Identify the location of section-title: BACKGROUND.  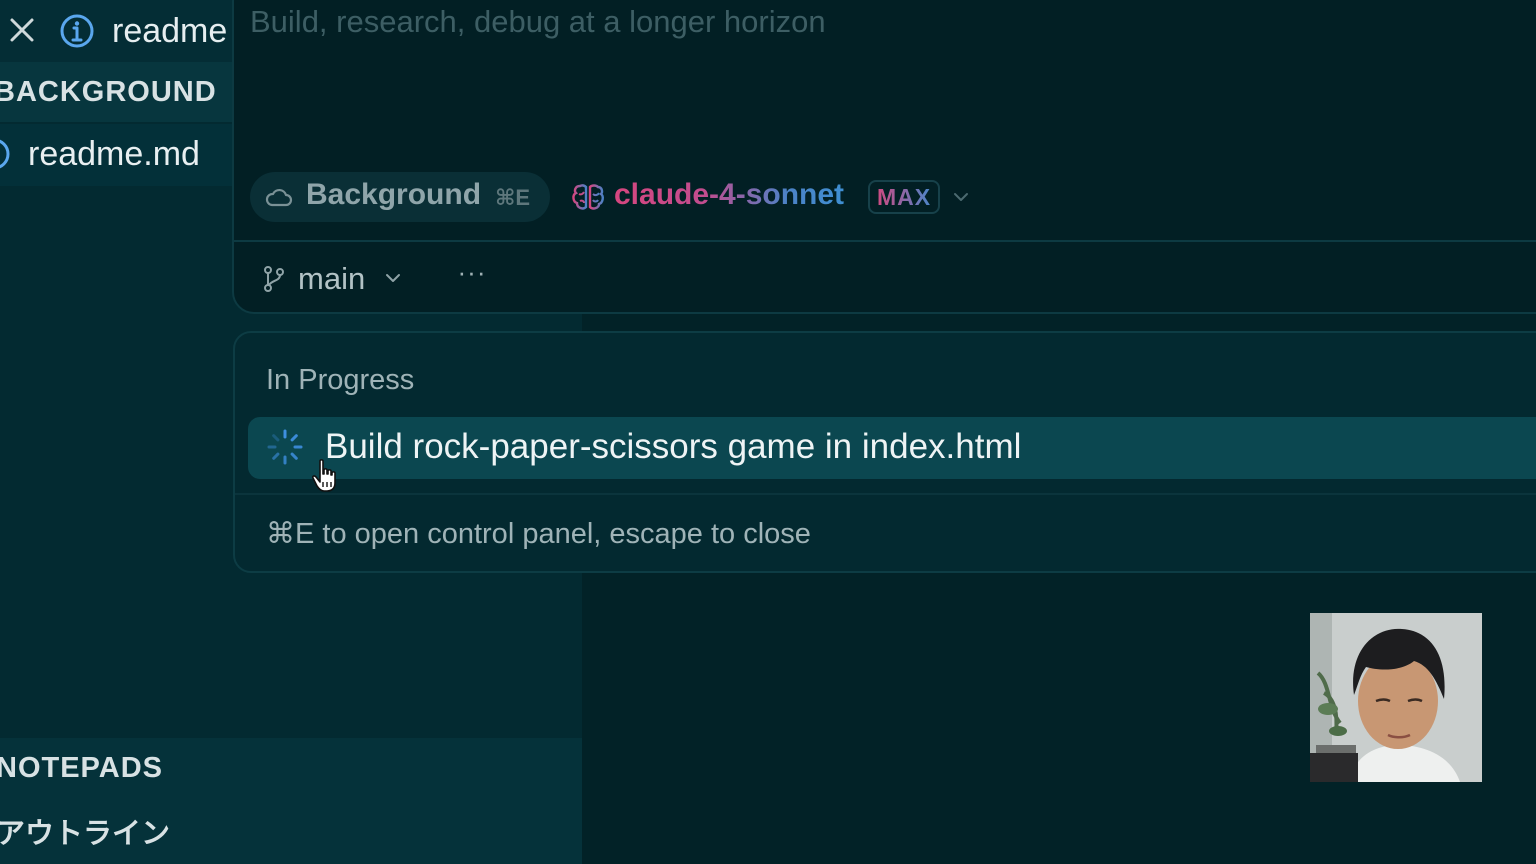
(108, 92).